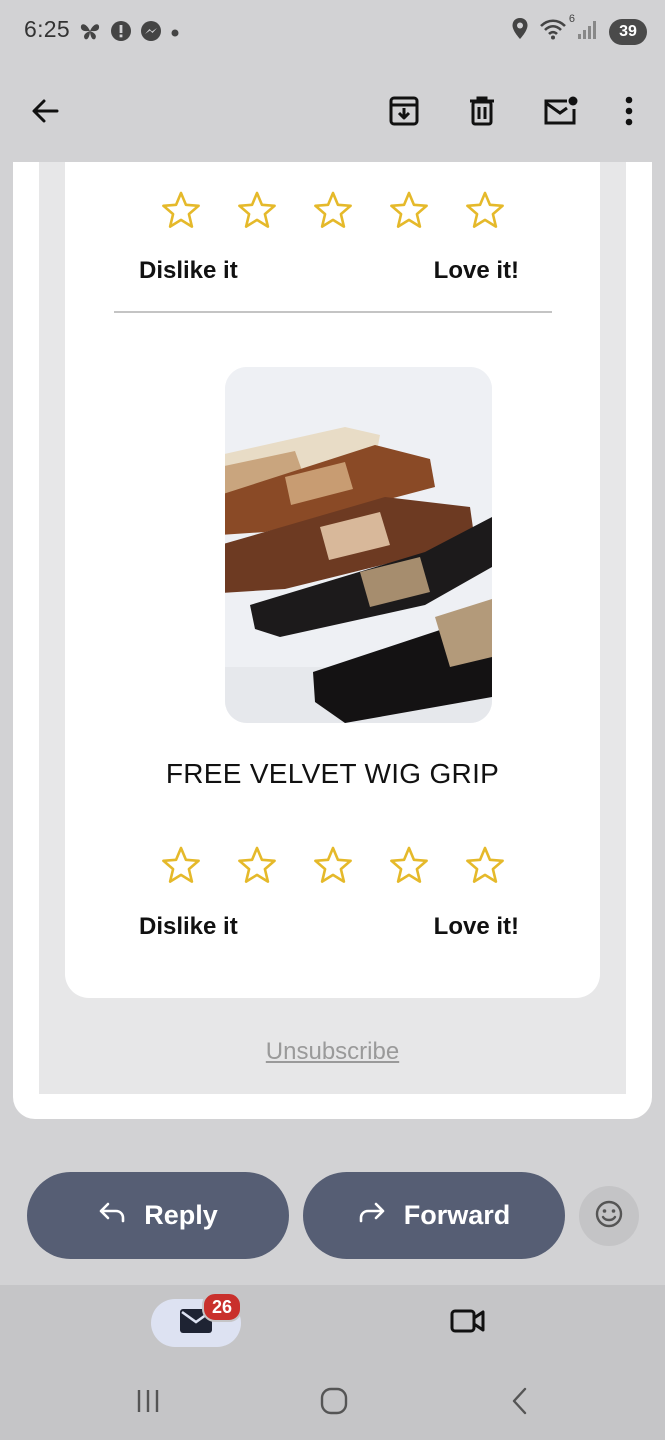 Image resolution: width=665 pixels, height=1440 pixels. Describe the element at coordinates (175, 34) in the screenshot. I see `dot-icon` at that location.